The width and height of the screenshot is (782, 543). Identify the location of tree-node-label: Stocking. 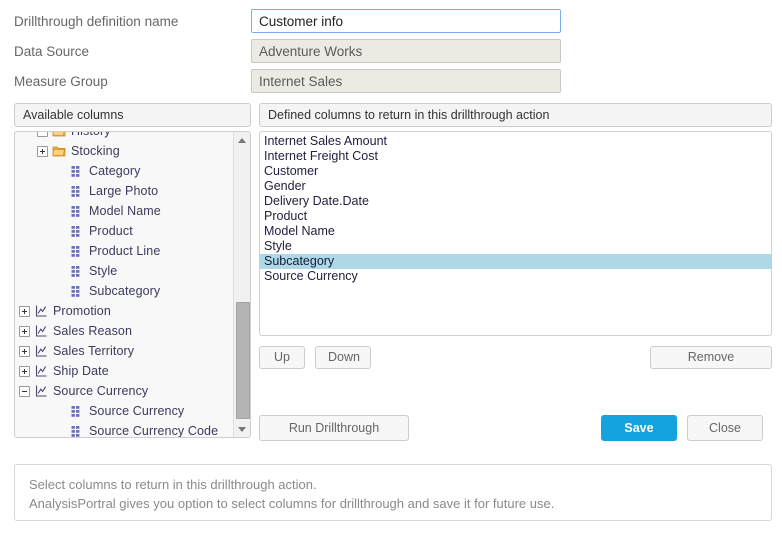
(95, 151).